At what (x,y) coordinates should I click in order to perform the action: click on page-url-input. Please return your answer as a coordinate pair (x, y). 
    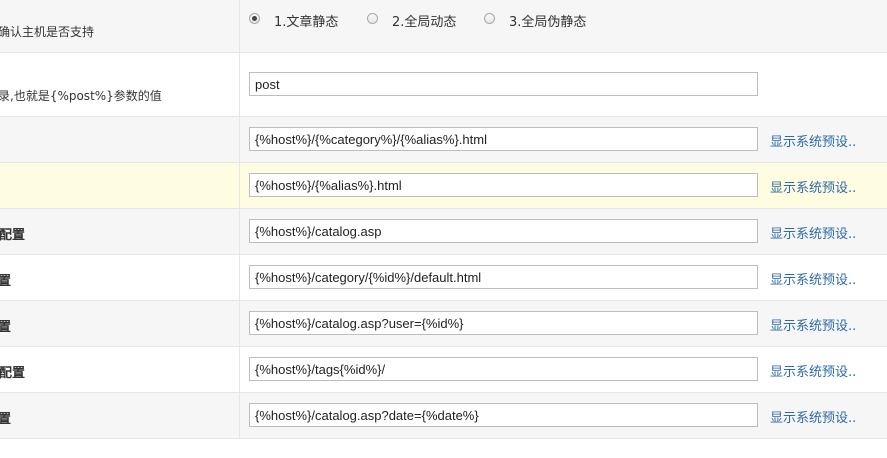
    Looking at the image, I should click on (503, 185).